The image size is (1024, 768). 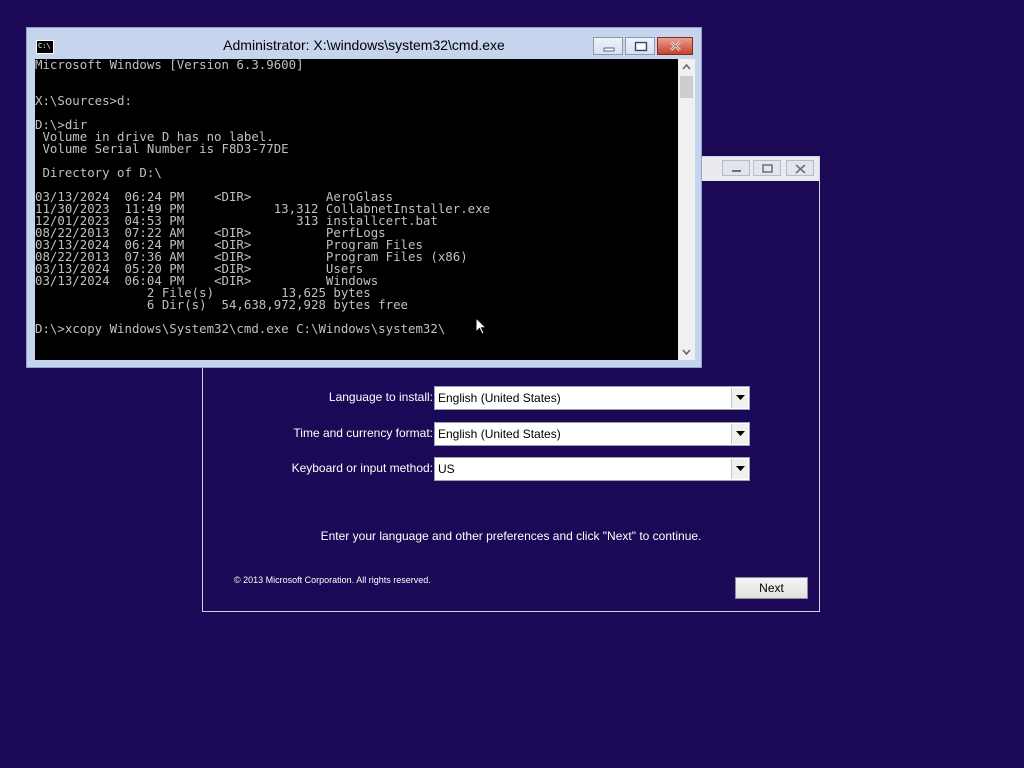 I want to click on language-label: Language to install:, so click(x=380, y=397).